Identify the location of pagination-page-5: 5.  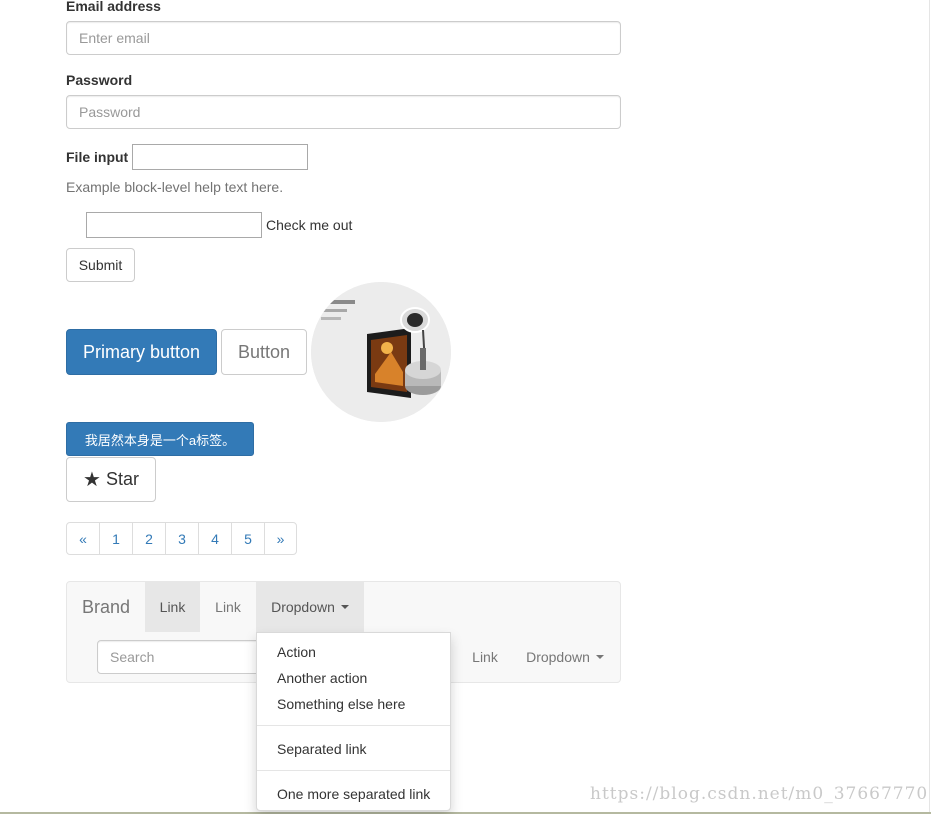
(248, 538).